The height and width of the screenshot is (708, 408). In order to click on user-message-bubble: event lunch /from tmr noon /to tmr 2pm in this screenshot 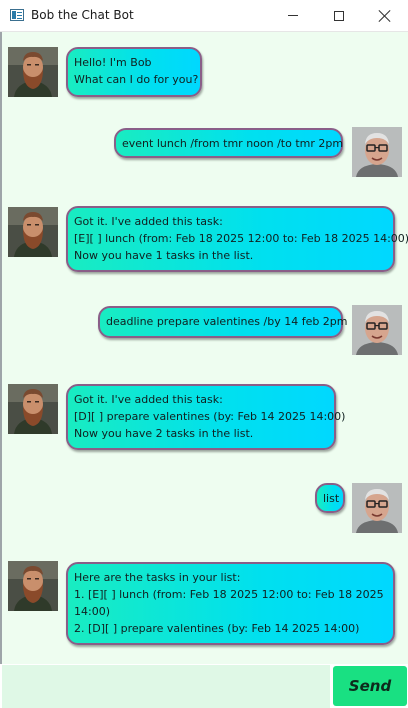, I will do `click(228, 143)`.